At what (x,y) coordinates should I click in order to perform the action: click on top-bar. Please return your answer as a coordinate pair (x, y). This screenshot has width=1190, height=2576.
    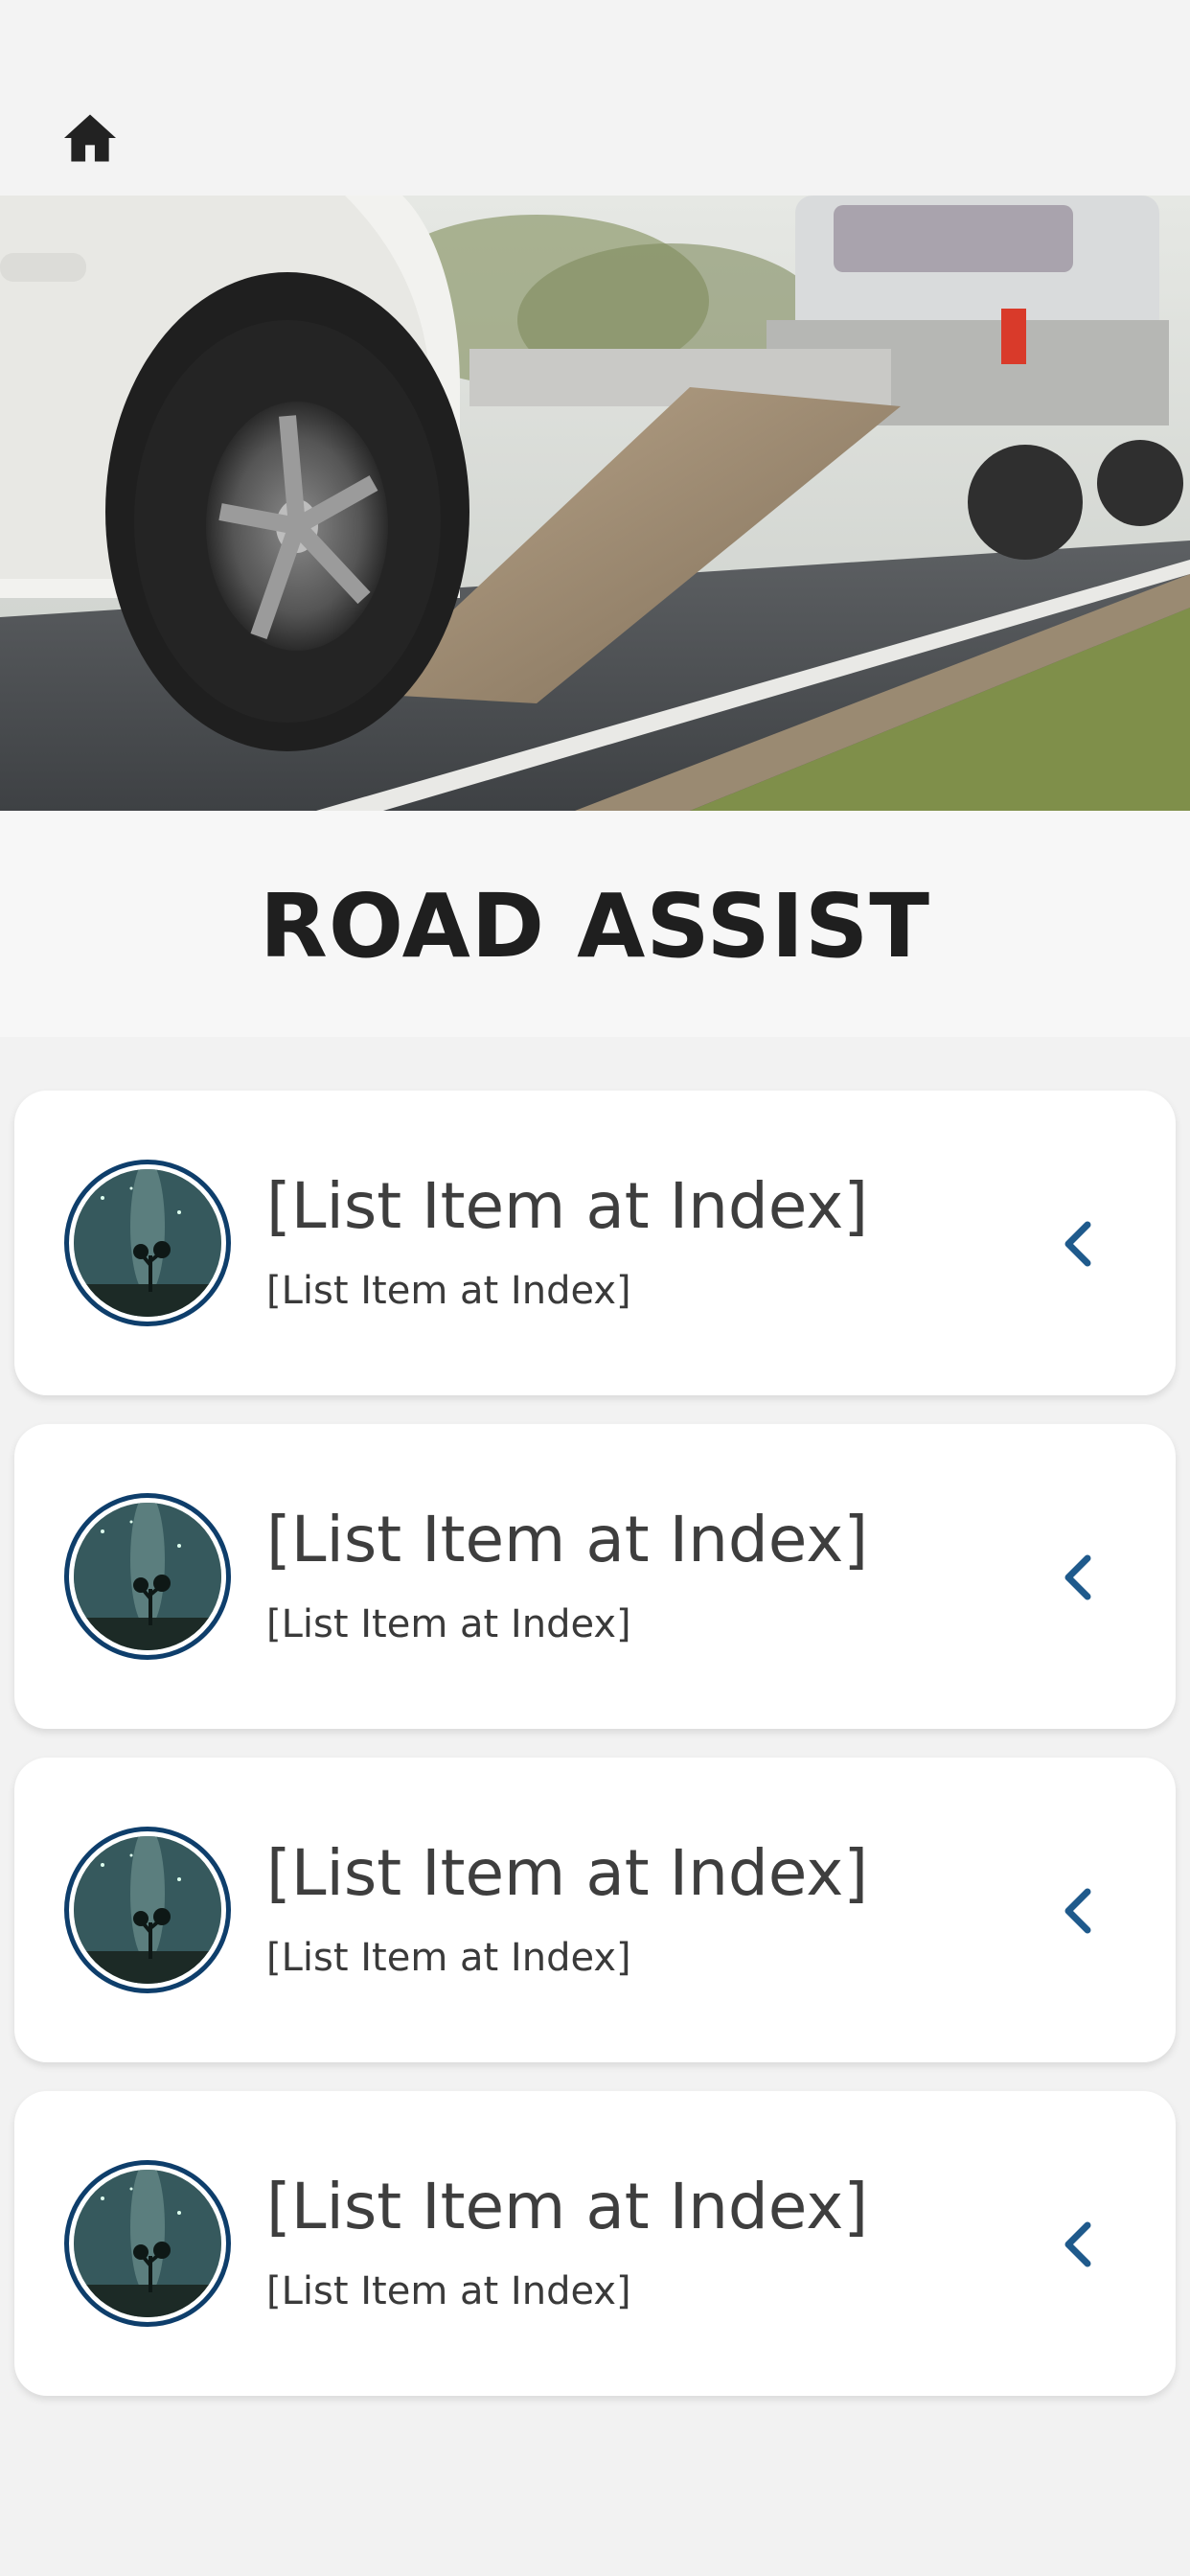
    Looking at the image, I should click on (595, 98).